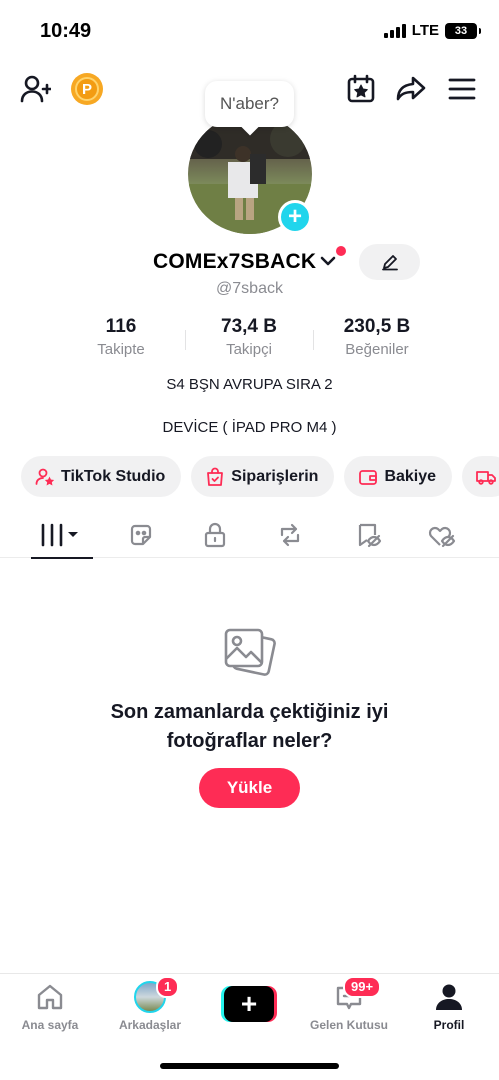 The height and width of the screenshot is (1080, 499). What do you see at coordinates (249, 288) in the screenshot?
I see `user-handle: @7sback` at bounding box center [249, 288].